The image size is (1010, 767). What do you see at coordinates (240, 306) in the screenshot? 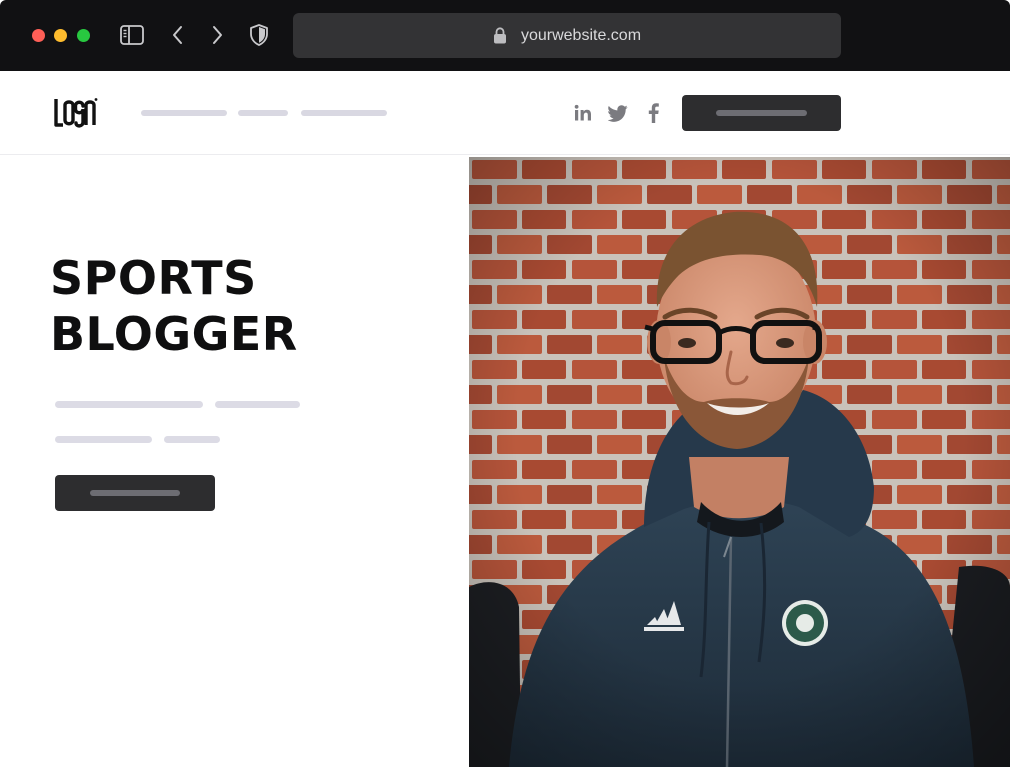
I see `hero-title: SPORTS BLOGGER` at bounding box center [240, 306].